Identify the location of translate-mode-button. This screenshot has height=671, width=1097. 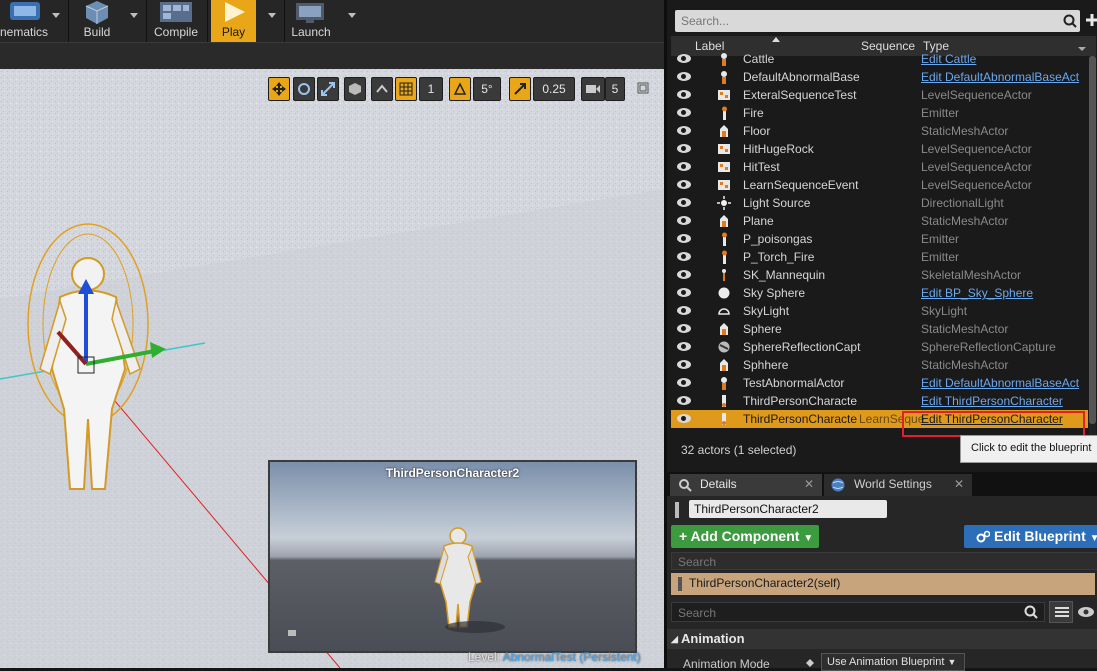
(279, 89).